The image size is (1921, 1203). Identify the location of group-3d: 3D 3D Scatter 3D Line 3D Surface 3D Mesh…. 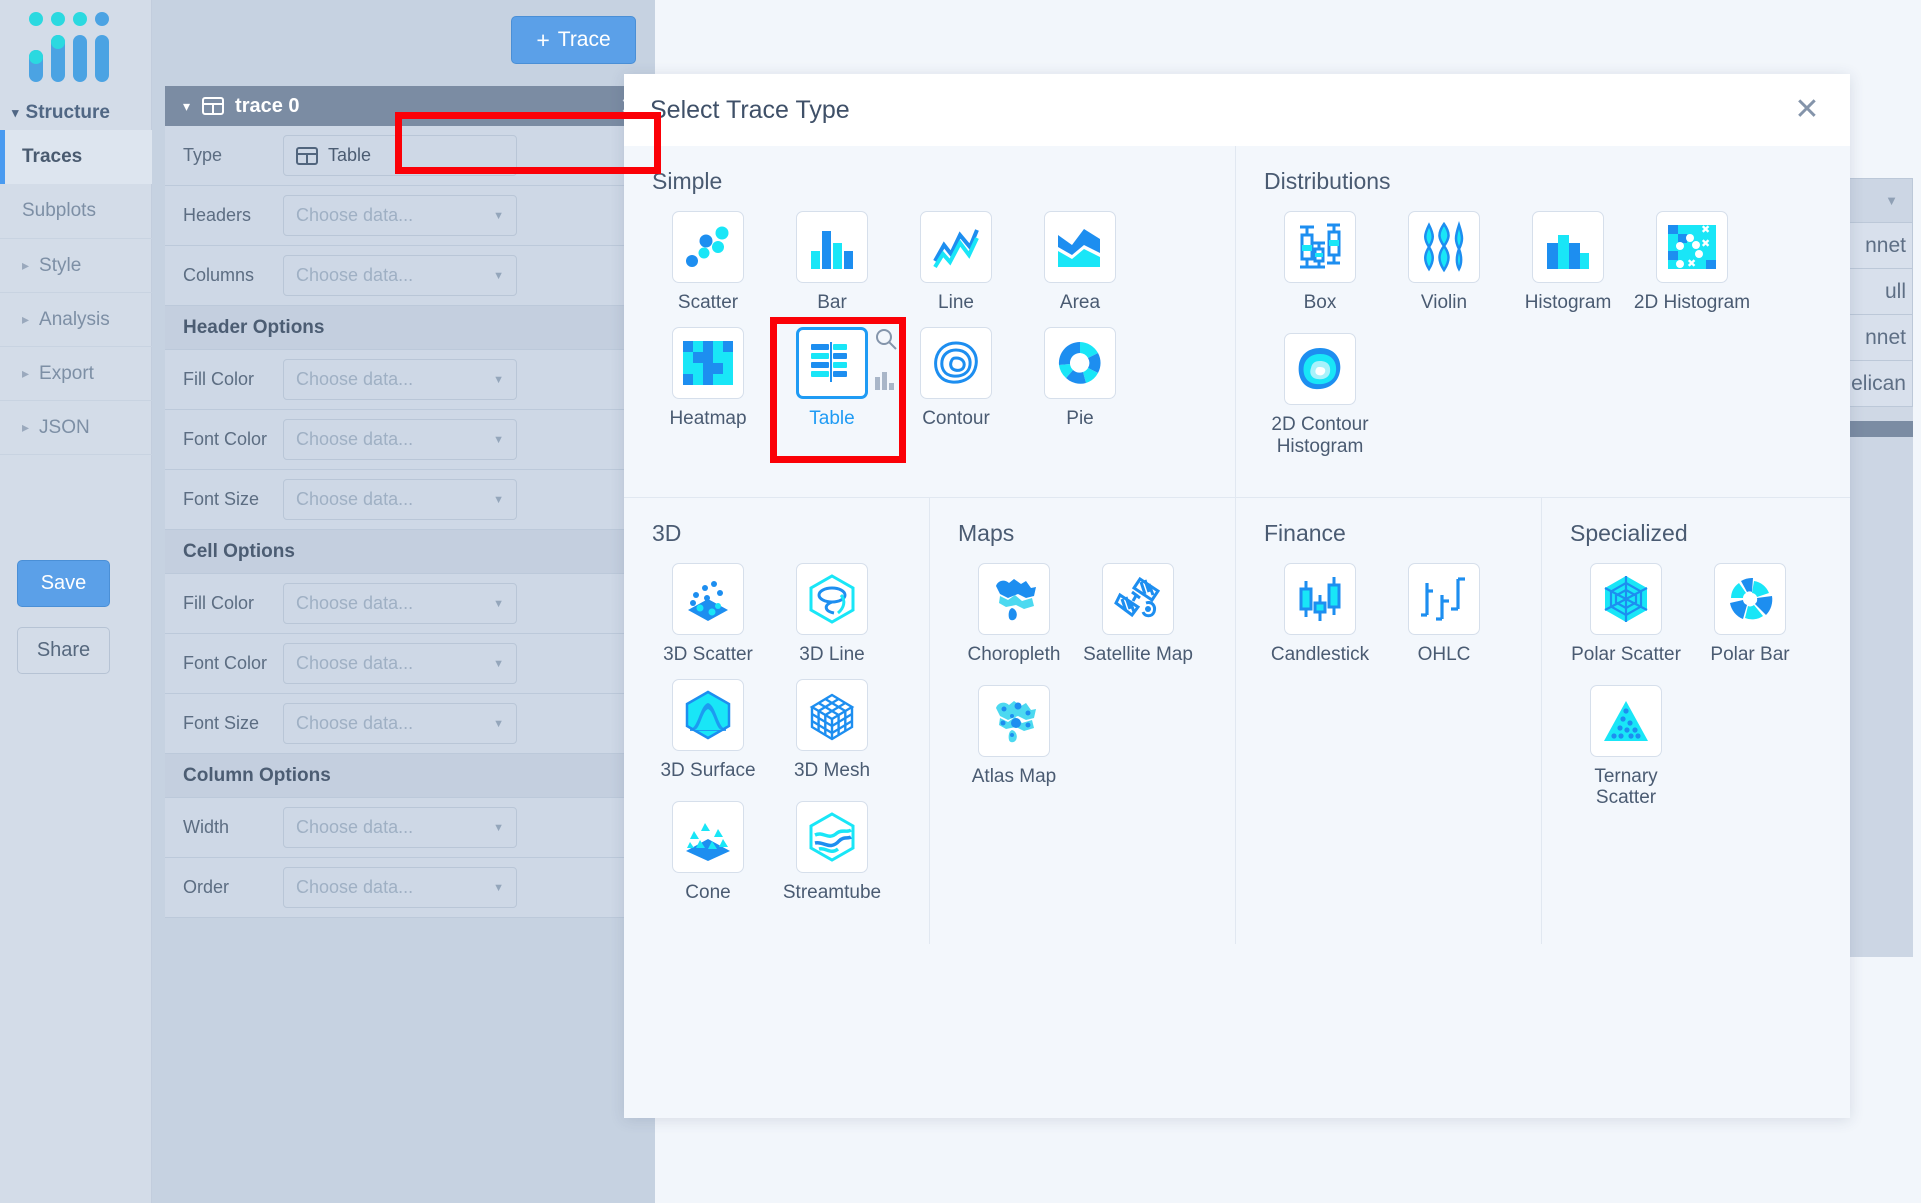
(777, 720).